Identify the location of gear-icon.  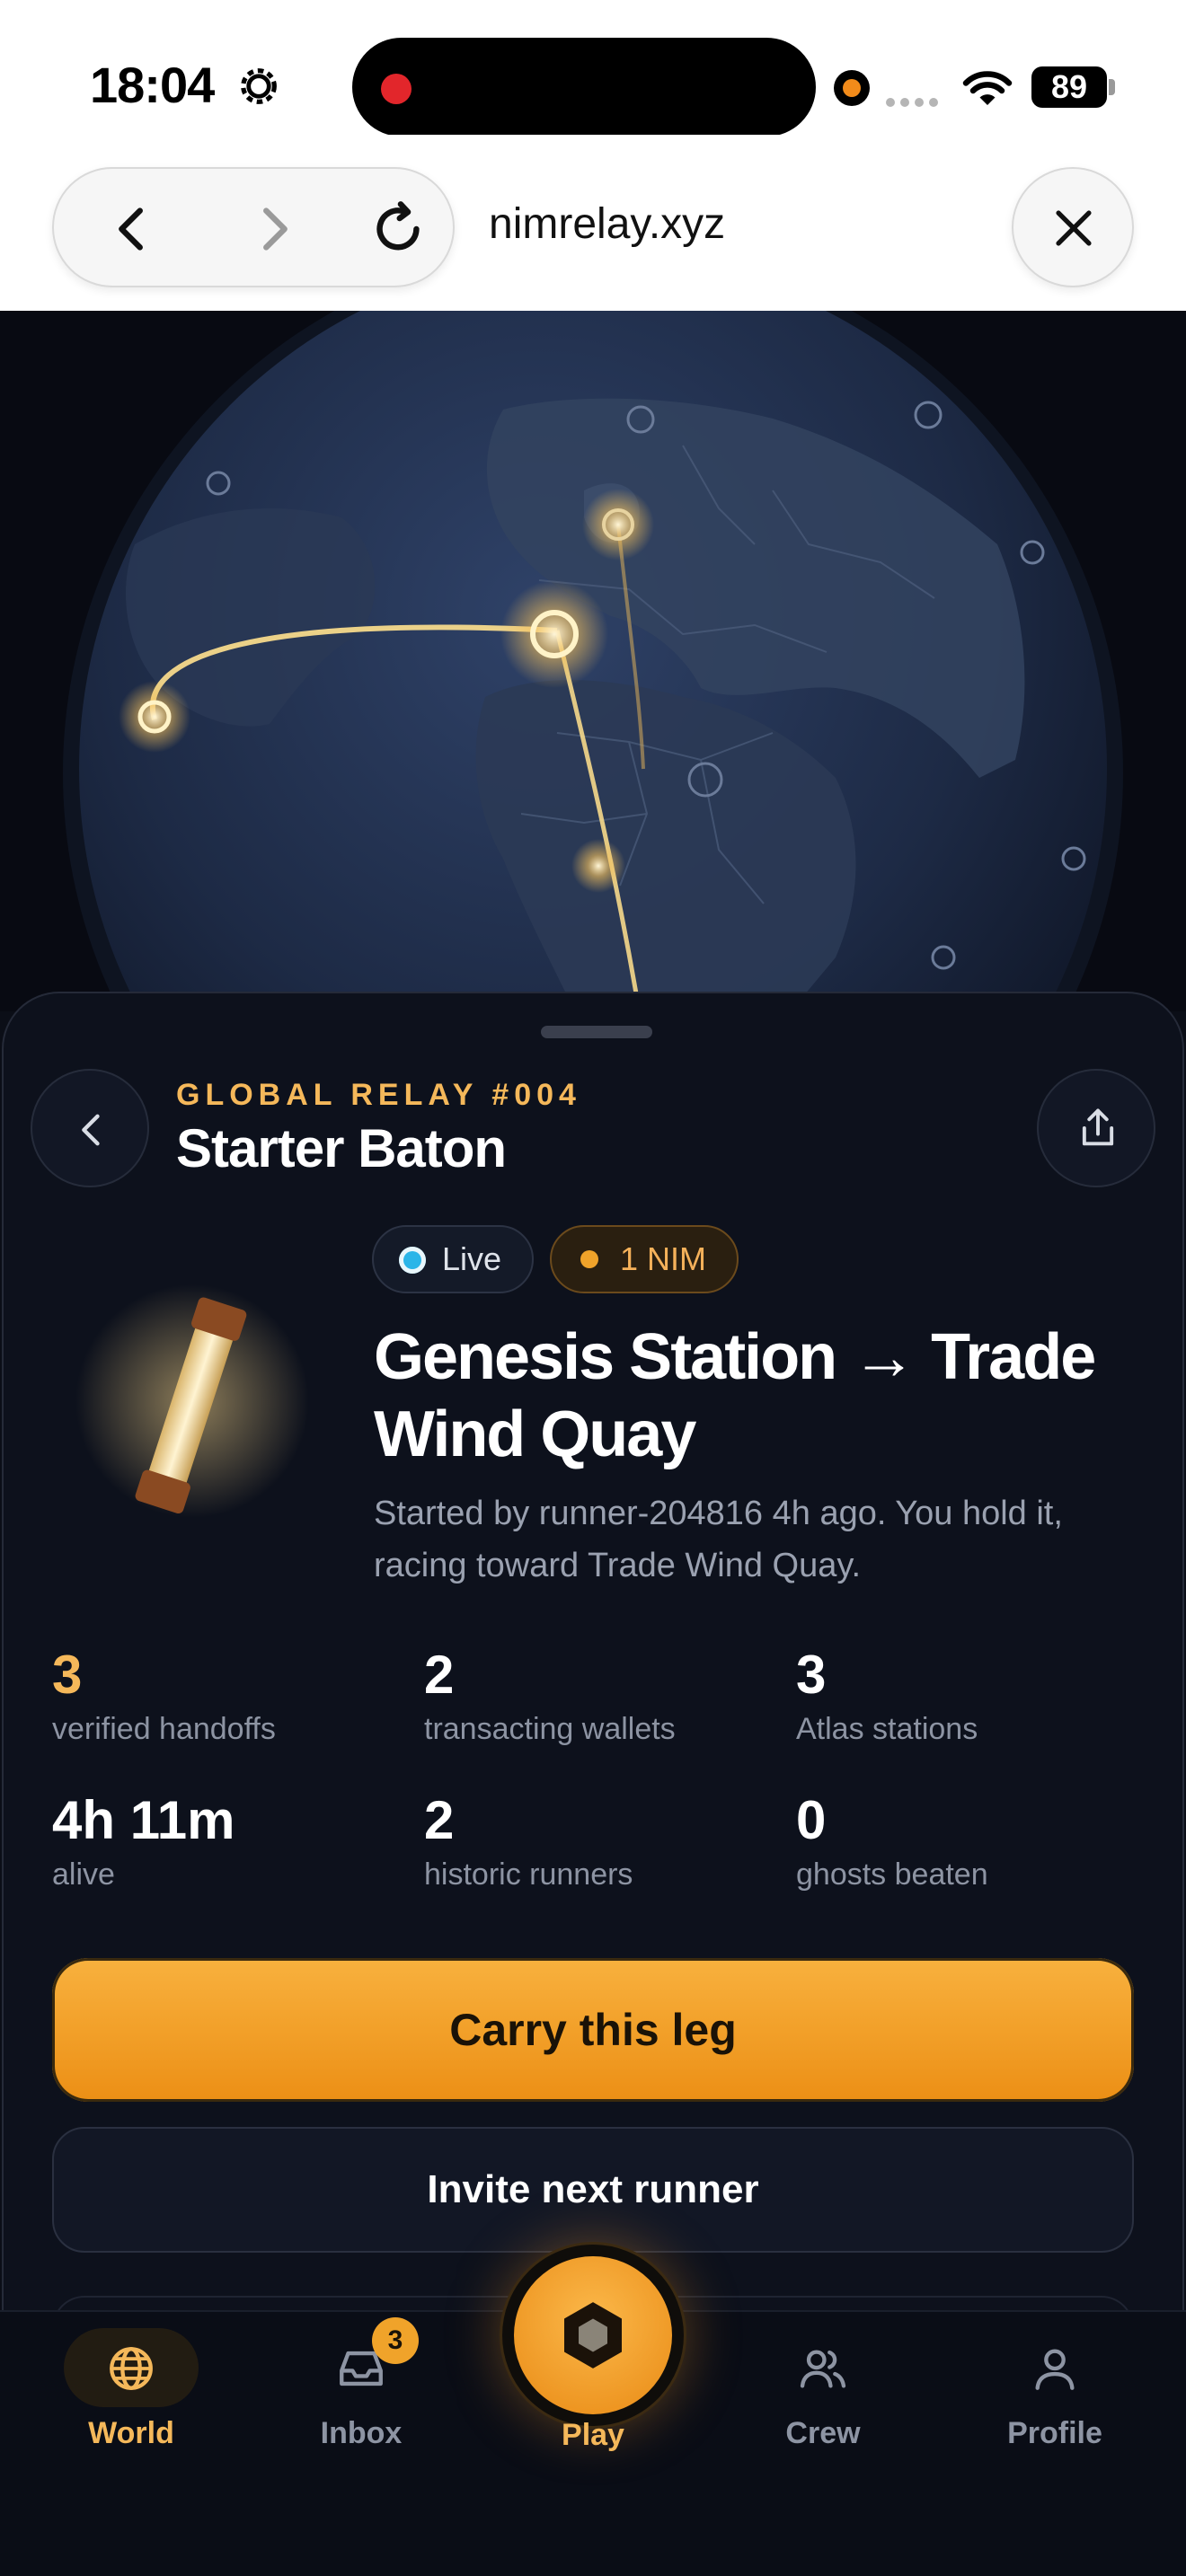
(259, 86).